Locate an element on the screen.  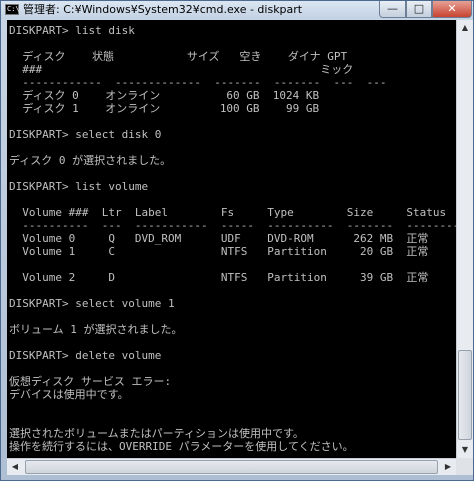
console-line: ディスク 0 が選択されました。 is located at coordinates (90, 160).